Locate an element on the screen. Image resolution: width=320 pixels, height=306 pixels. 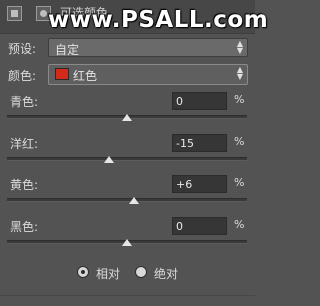
preset-label: 预设: is located at coordinates (22, 49).